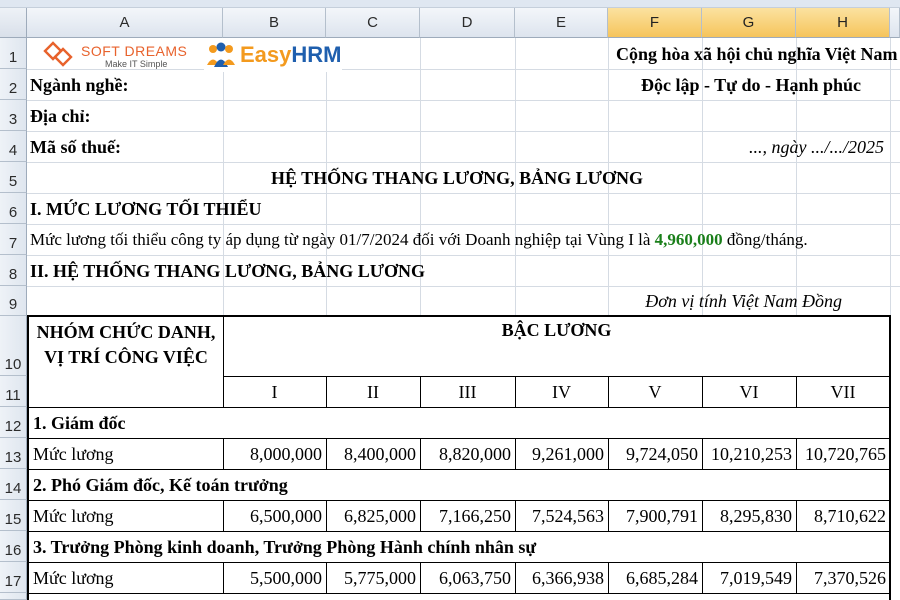 This screenshot has width=900, height=600. Describe the element at coordinates (13, 53) in the screenshot. I see `row-header-1: 1` at that location.